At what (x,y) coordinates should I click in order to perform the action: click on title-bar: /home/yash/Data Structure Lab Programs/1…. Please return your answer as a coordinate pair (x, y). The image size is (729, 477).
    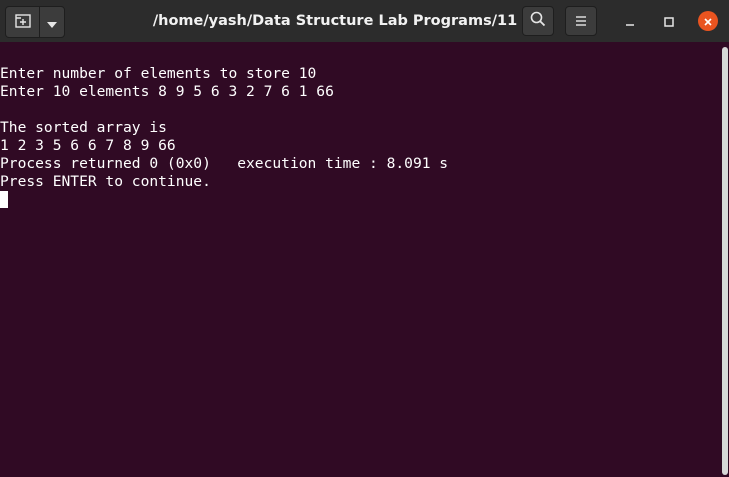
    Looking at the image, I should click on (364, 21).